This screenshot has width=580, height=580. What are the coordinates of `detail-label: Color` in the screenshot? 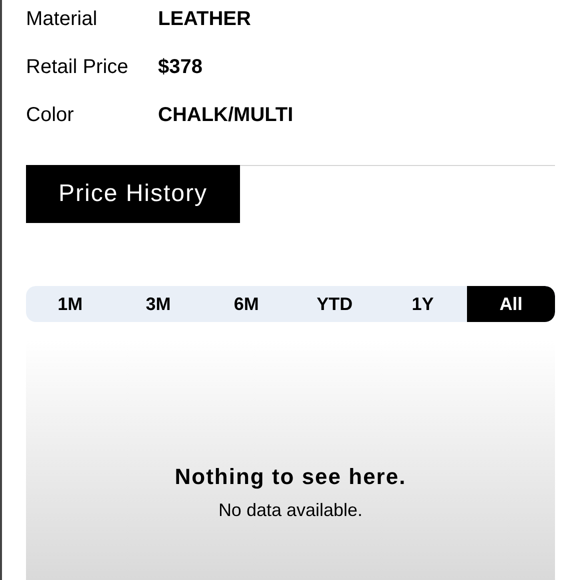 It's located at (50, 115).